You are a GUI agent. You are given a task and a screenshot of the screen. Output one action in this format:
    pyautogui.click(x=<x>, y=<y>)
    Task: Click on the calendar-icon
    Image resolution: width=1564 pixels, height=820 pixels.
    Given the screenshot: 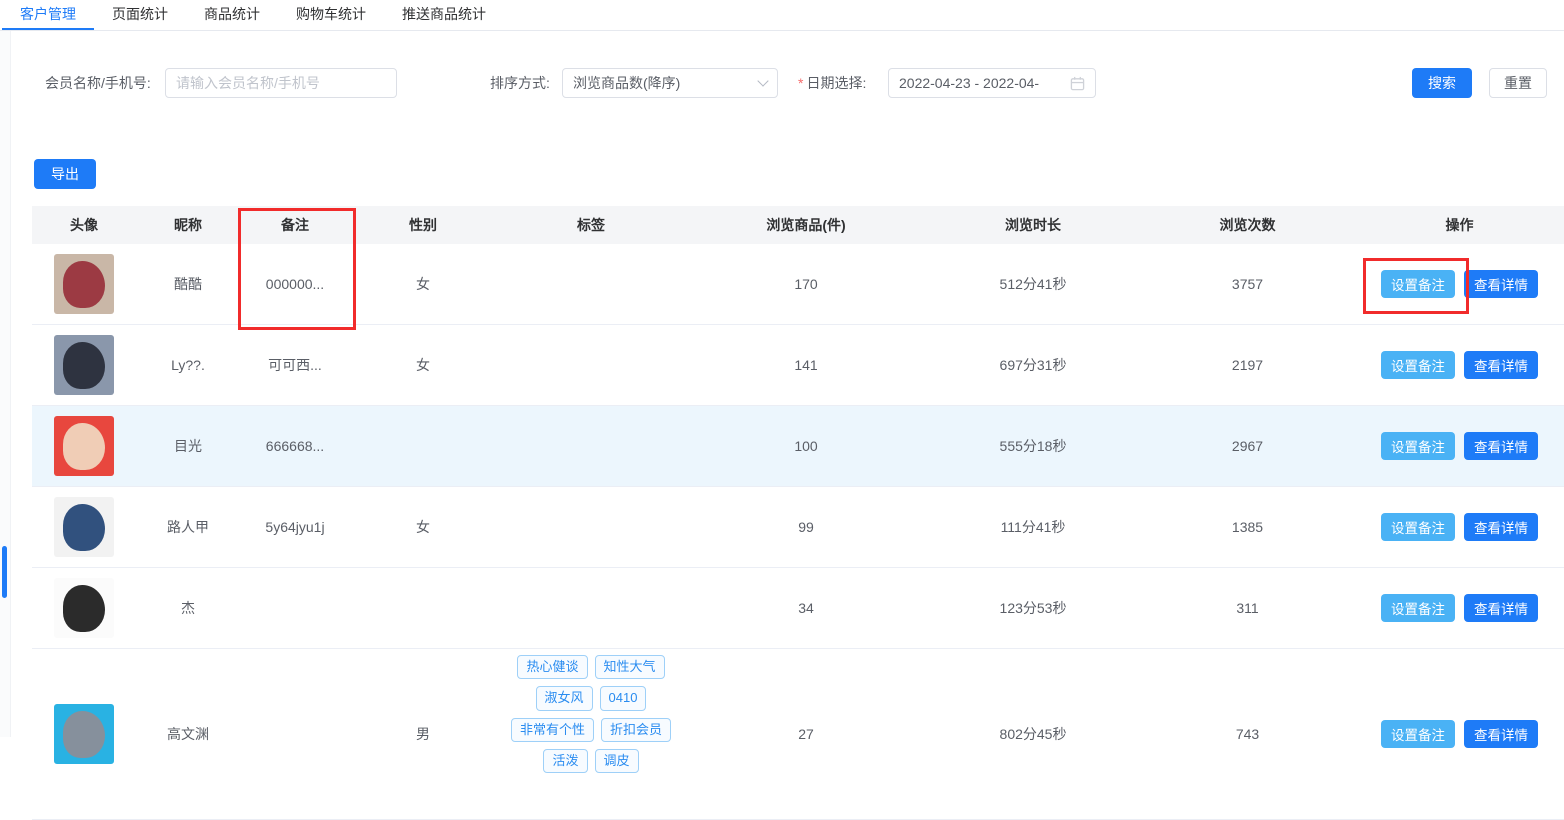 What is the action you would take?
    pyautogui.click(x=1077, y=83)
    